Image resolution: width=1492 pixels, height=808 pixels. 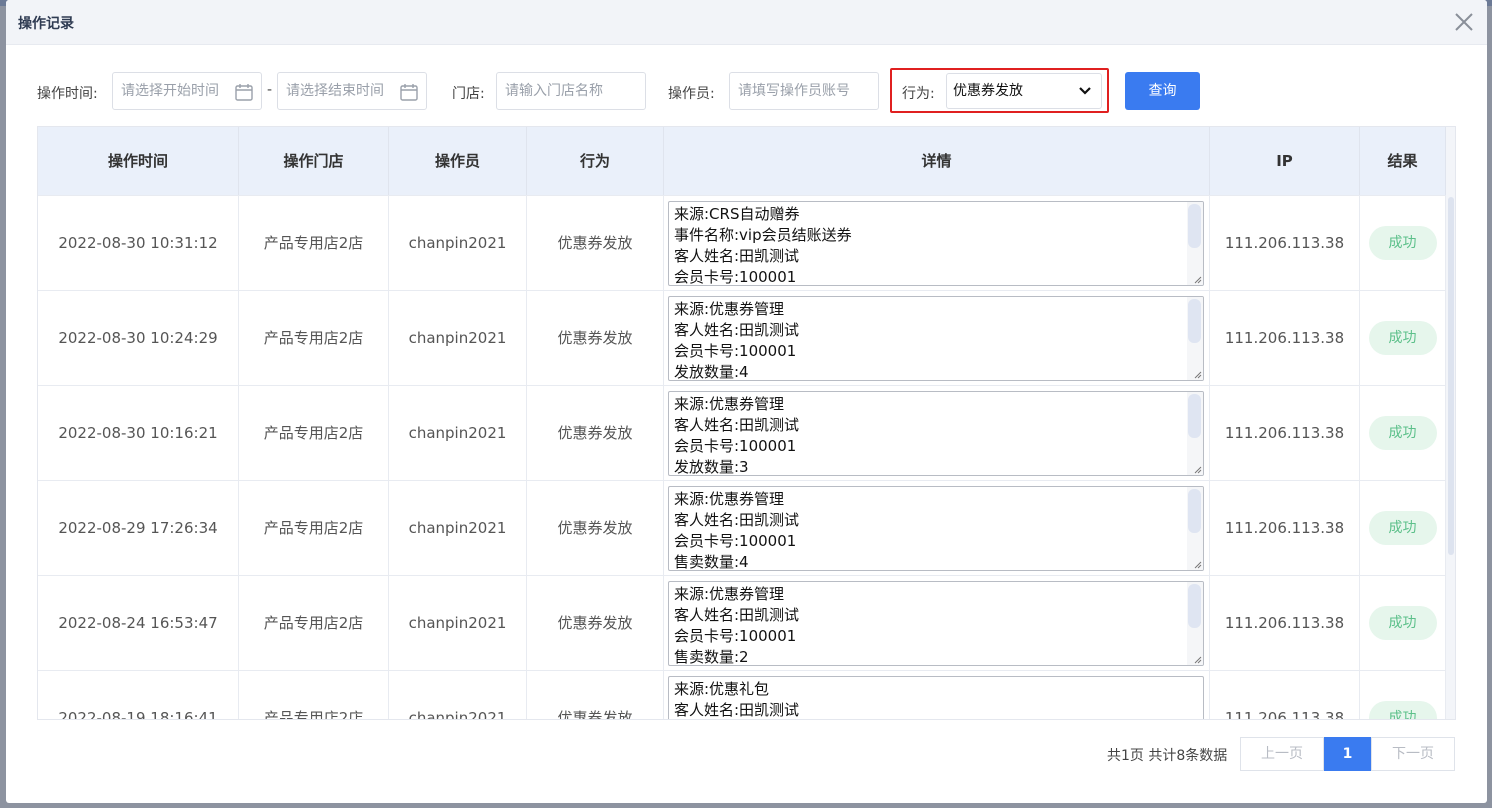 I want to click on store-filter-label: 门店:, so click(x=468, y=94).